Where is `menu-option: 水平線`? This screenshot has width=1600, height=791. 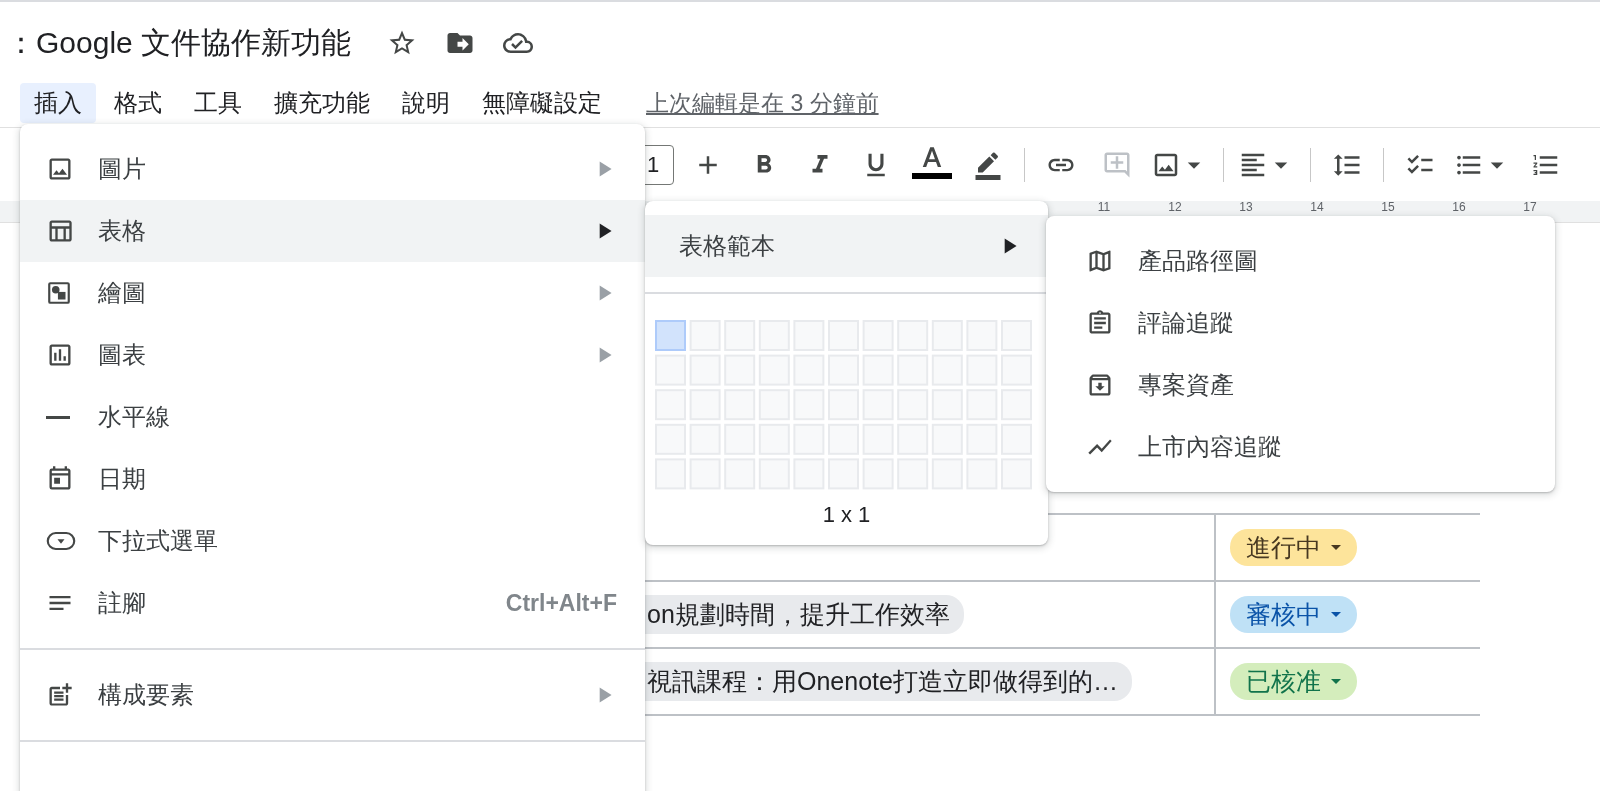
menu-option: 水平線 is located at coordinates (332, 417).